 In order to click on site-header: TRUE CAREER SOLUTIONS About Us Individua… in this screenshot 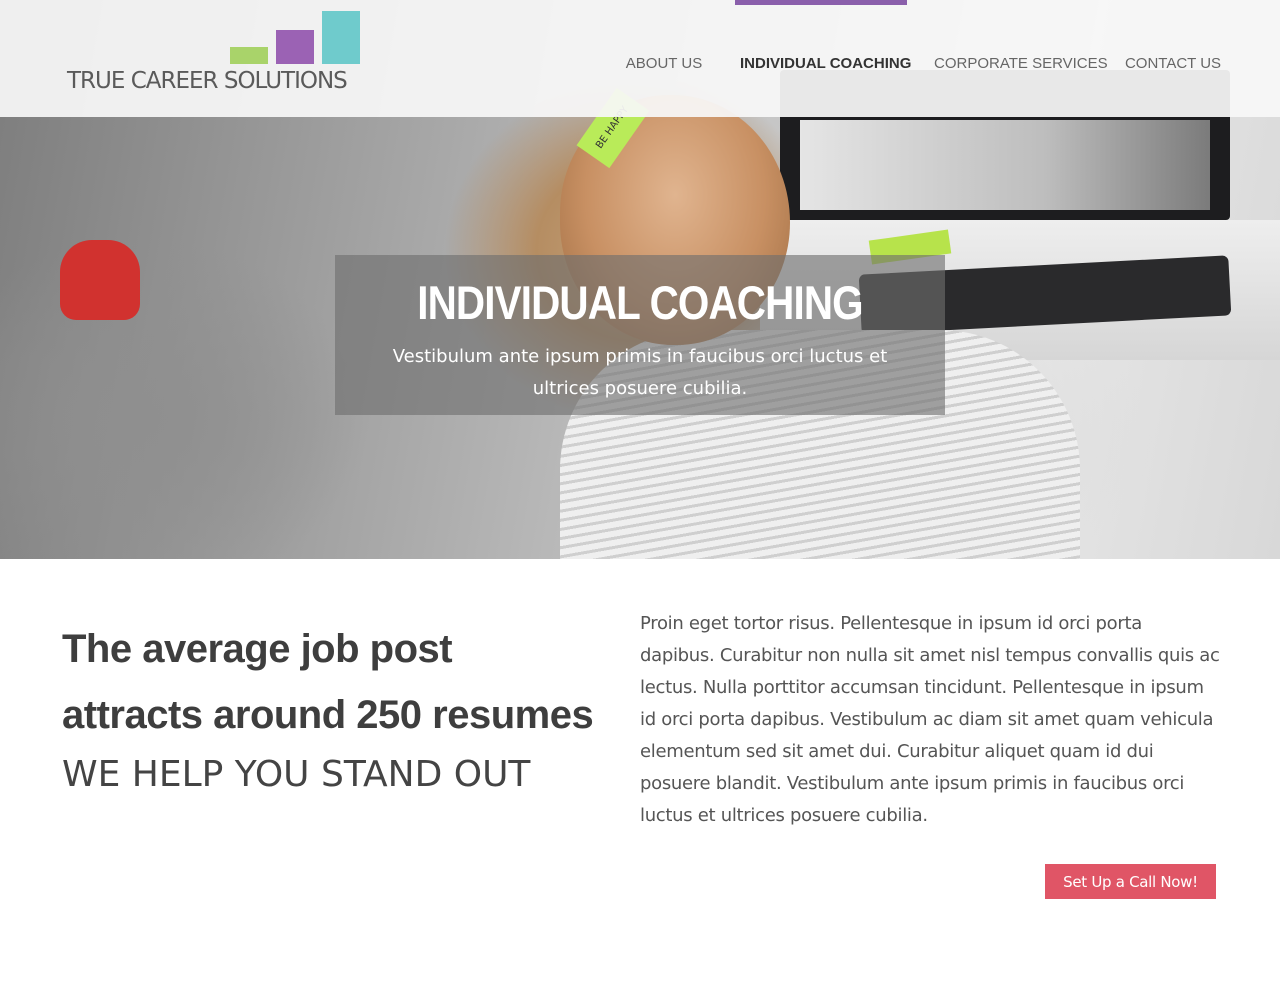, I will do `click(640, 58)`.